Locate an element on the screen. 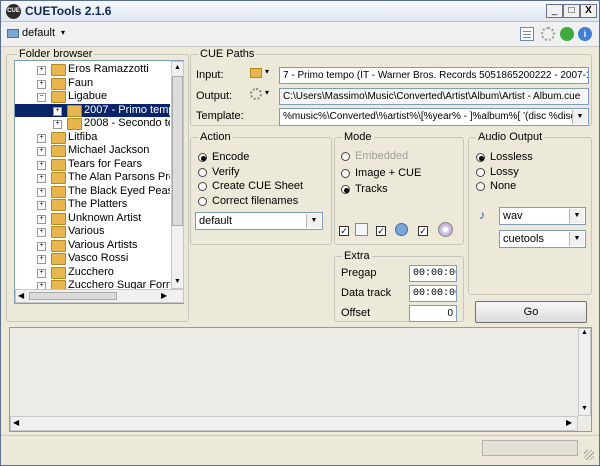  tree-item: + Faun is located at coordinates (92, 83).